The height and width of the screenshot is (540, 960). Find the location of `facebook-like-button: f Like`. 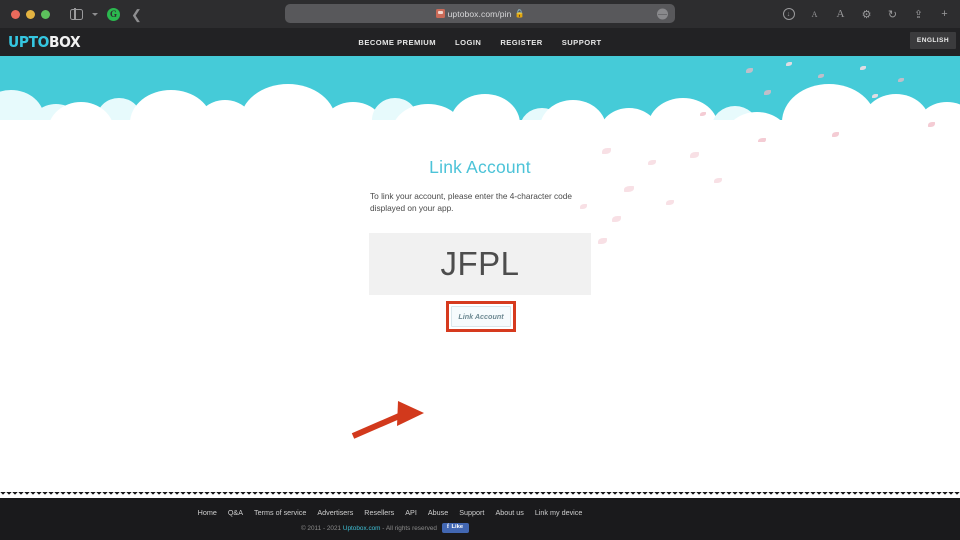

facebook-like-button: f Like is located at coordinates (456, 528).